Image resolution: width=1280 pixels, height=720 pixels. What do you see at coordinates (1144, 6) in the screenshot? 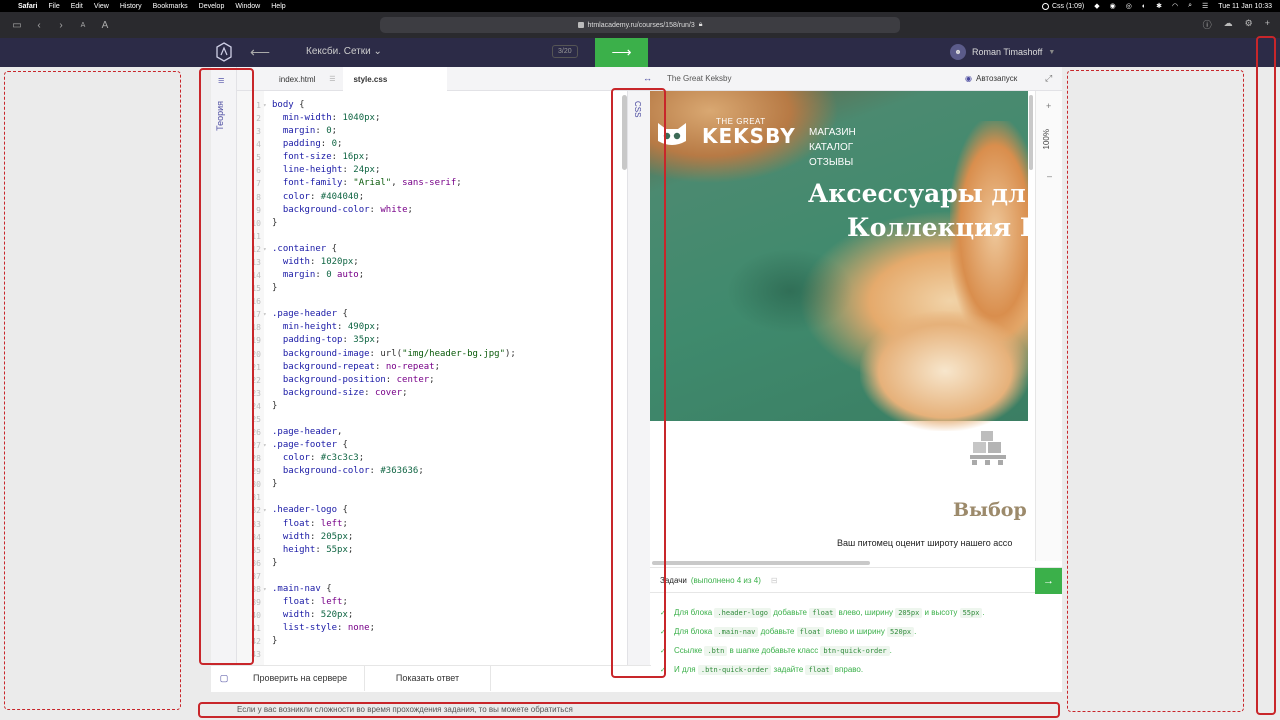
I see `tray-icon-4: ◐` at bounding box center [1144, 6].